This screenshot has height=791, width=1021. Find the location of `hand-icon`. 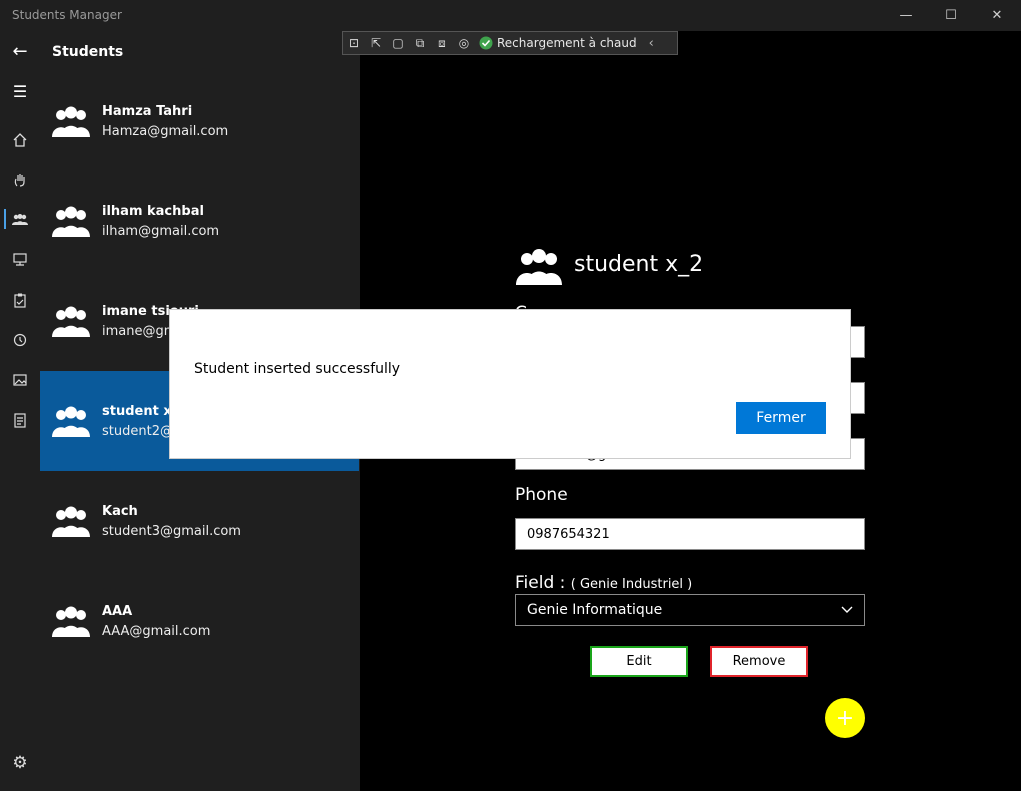

hand-icon is located at coordinates (20, 180).